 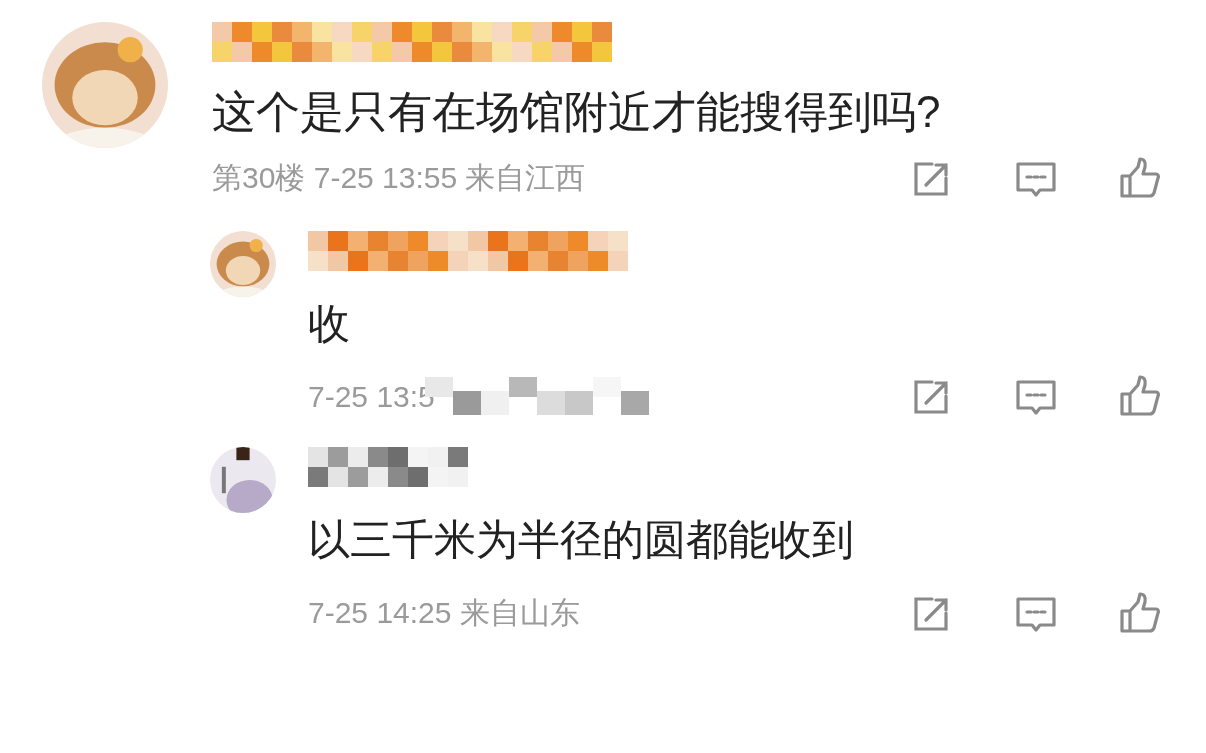 I want to click on comment-meta: 第30楼 7-25 13:55 来自江西, so click(x=399, y=178).